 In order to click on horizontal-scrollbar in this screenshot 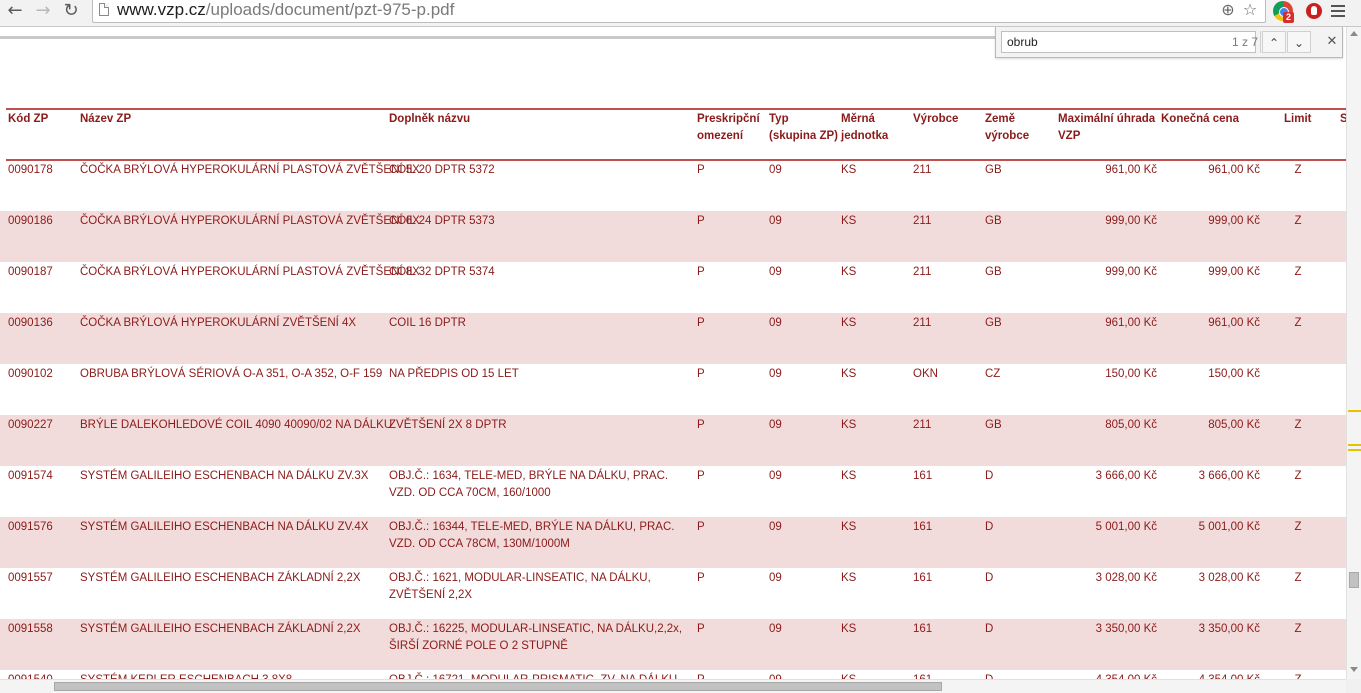, I will do `click(673, 686)`.